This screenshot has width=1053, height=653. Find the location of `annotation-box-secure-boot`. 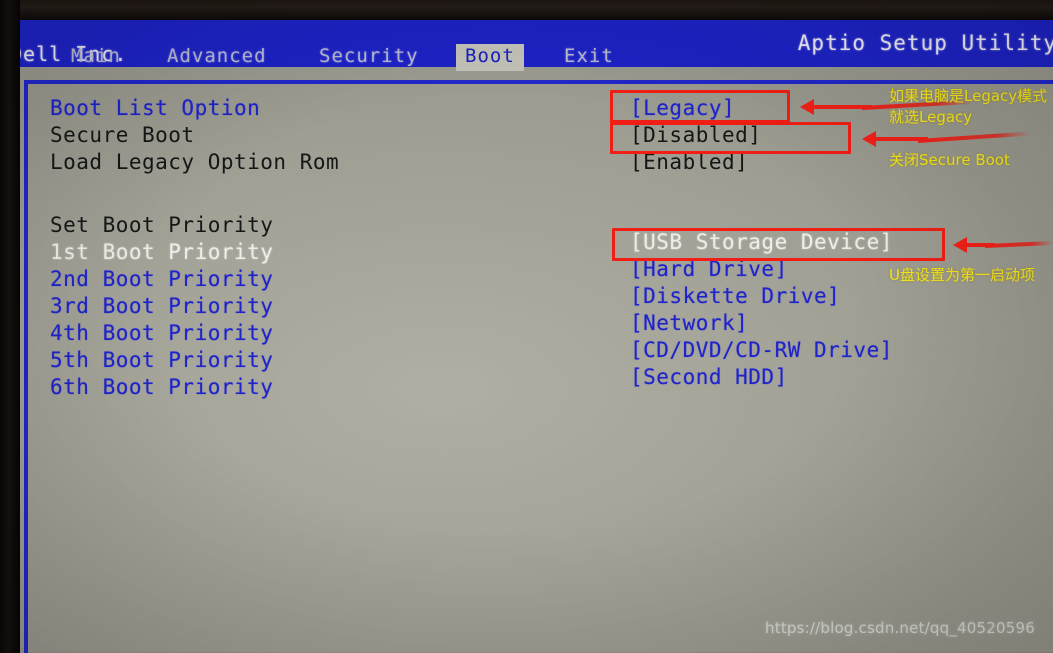

annotation-box-secure-boot is located at coordinates (730, 138).